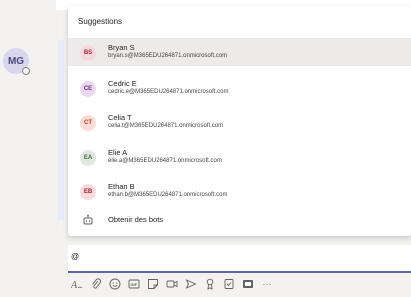 This screenshot has height=297, width=411. What do you see at coordinates (168, 195) in the screenshot?
I see `suggestion-email: ethan.b@M365EDU264871.onmicrosoft.com` at bounding box center [168, 195].